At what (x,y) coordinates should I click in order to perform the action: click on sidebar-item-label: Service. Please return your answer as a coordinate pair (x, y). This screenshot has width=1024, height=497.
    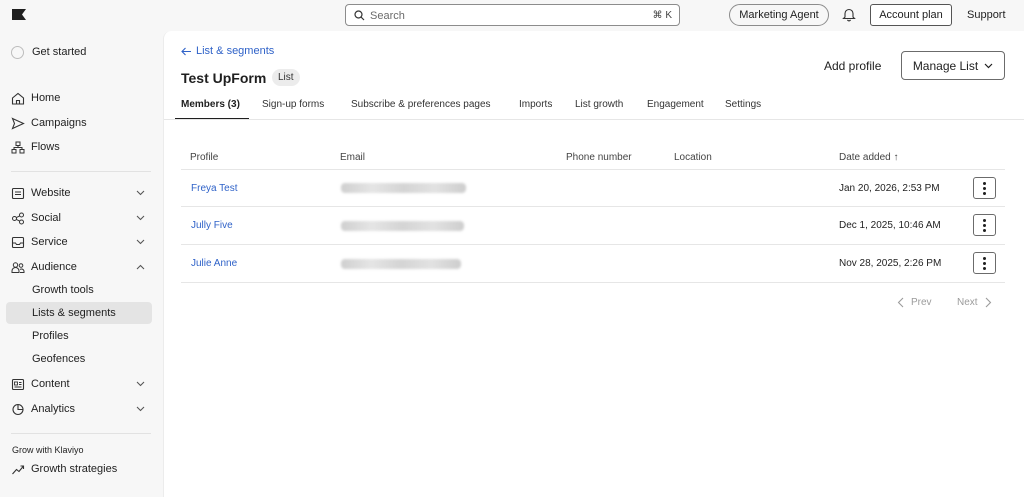
    Looking at the image, I should click on (49, 242).